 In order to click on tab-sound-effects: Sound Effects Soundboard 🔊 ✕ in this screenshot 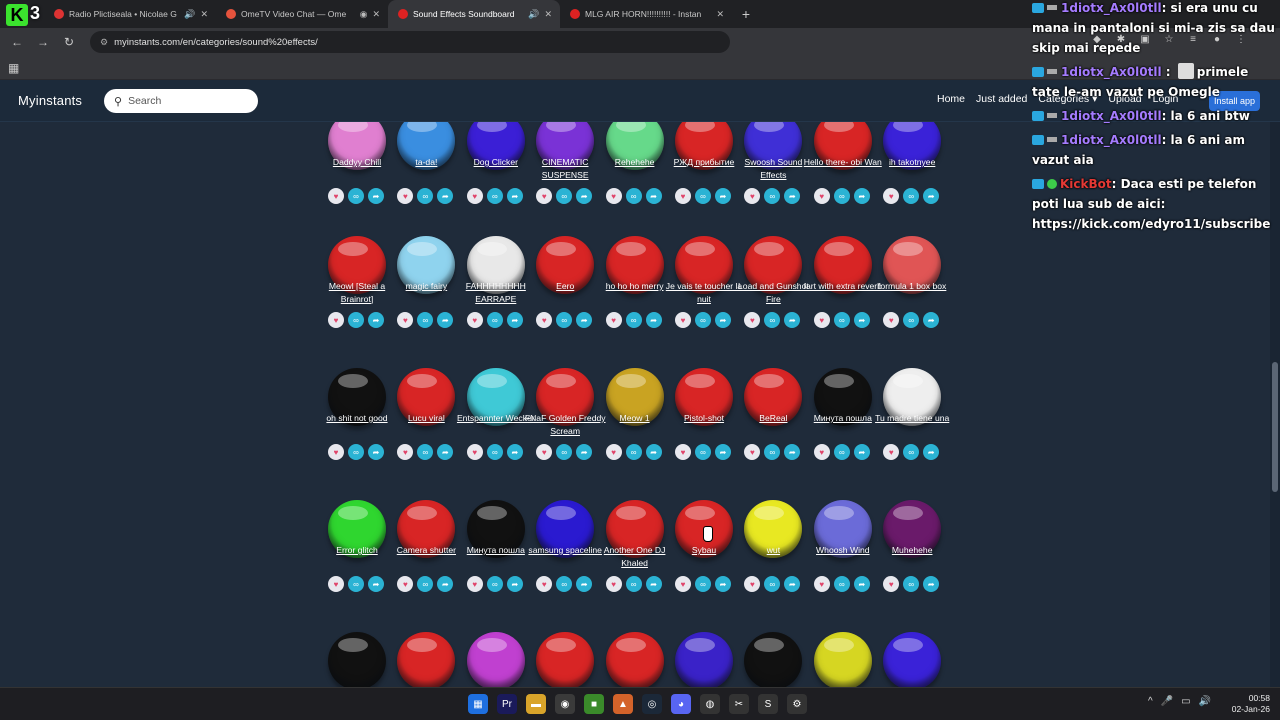, I will do `click(474, 14)`.